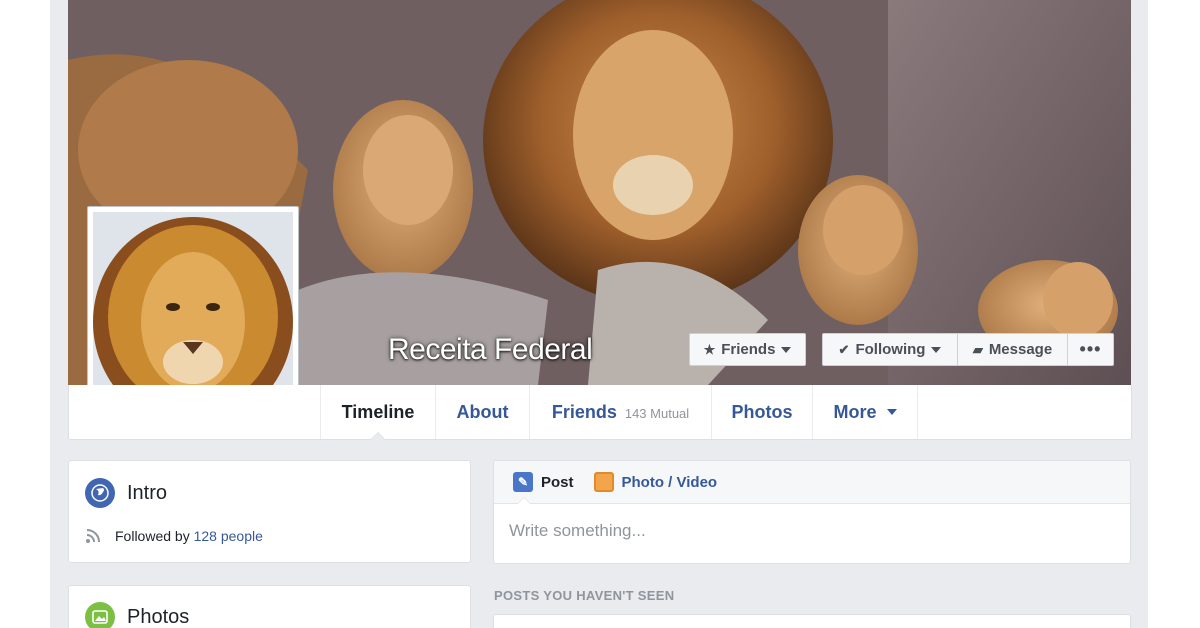 The height and width of the screenshot is (628, 1200). I want to click on tab-photo-video: Photo / Video, so click(655, 482).